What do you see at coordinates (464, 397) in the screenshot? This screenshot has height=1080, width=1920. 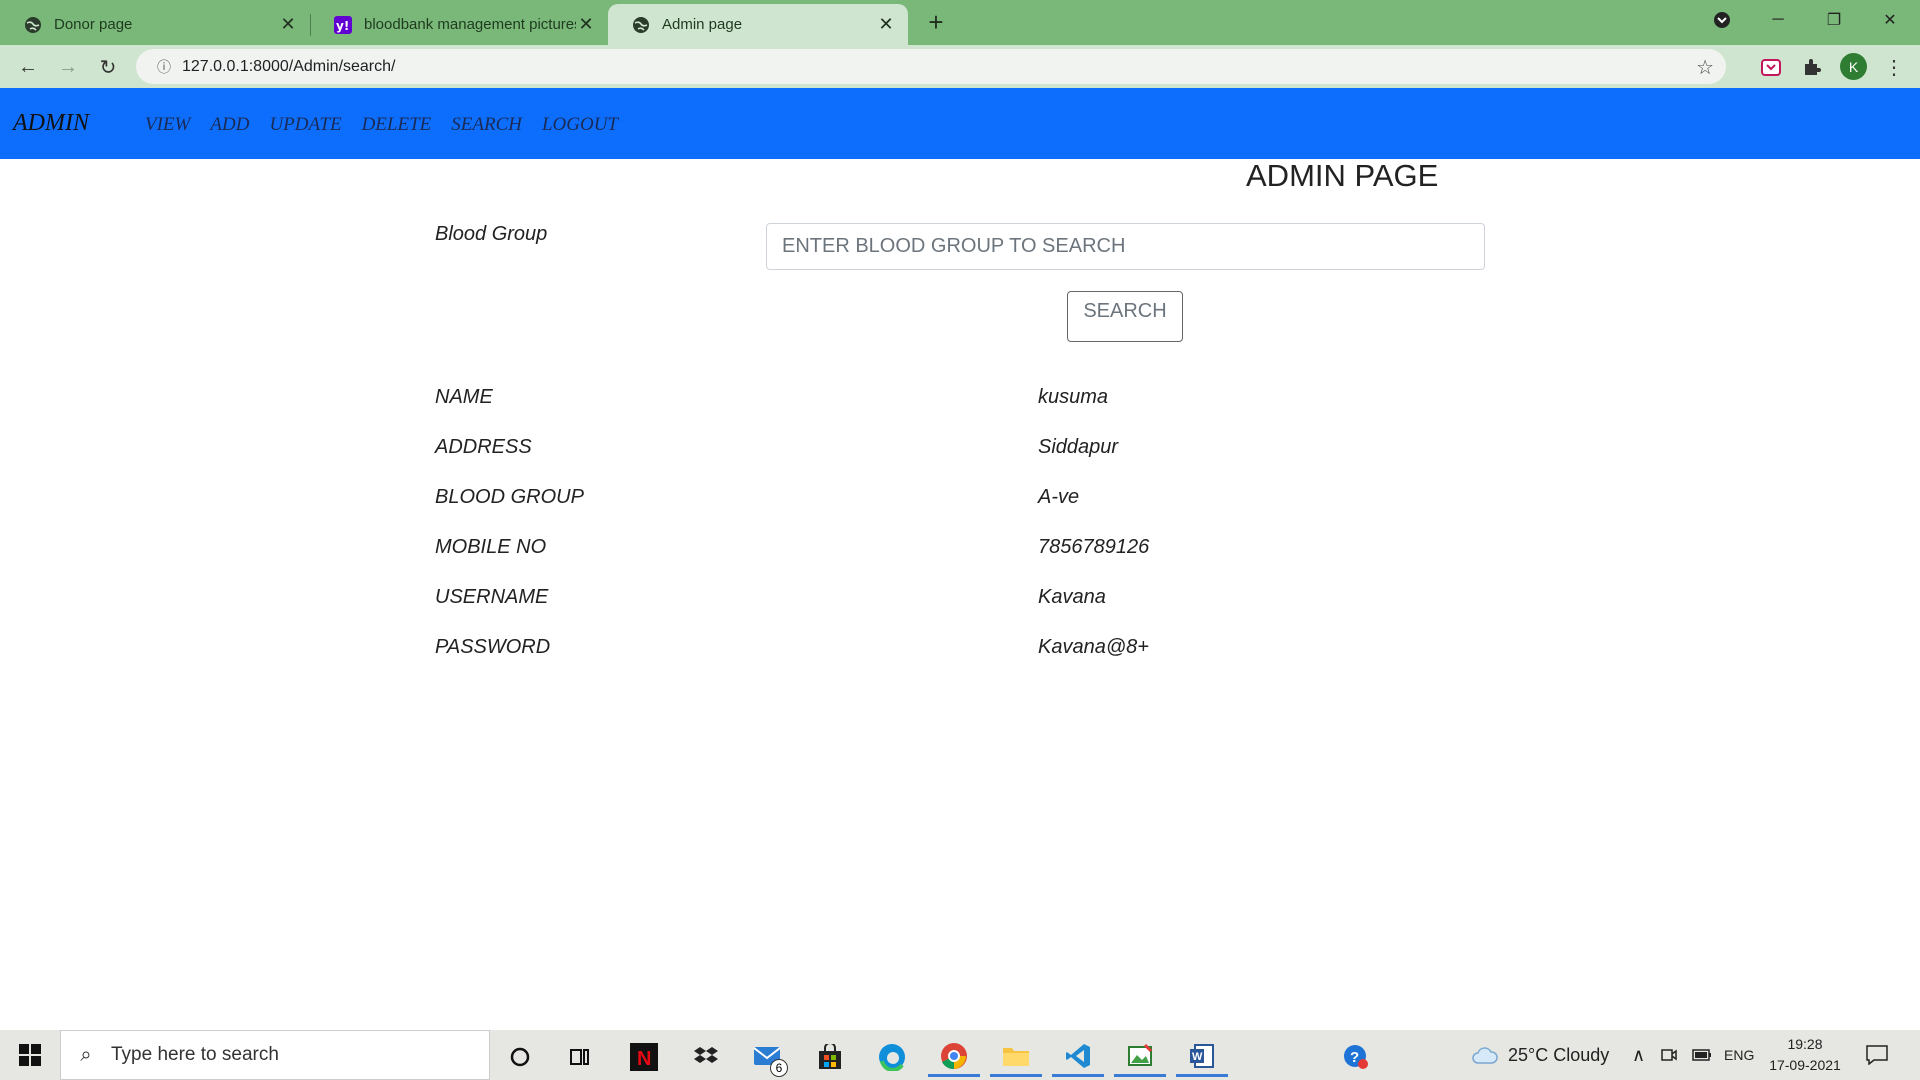 I see `result-label: NAME` at bounding box center [464, 397].